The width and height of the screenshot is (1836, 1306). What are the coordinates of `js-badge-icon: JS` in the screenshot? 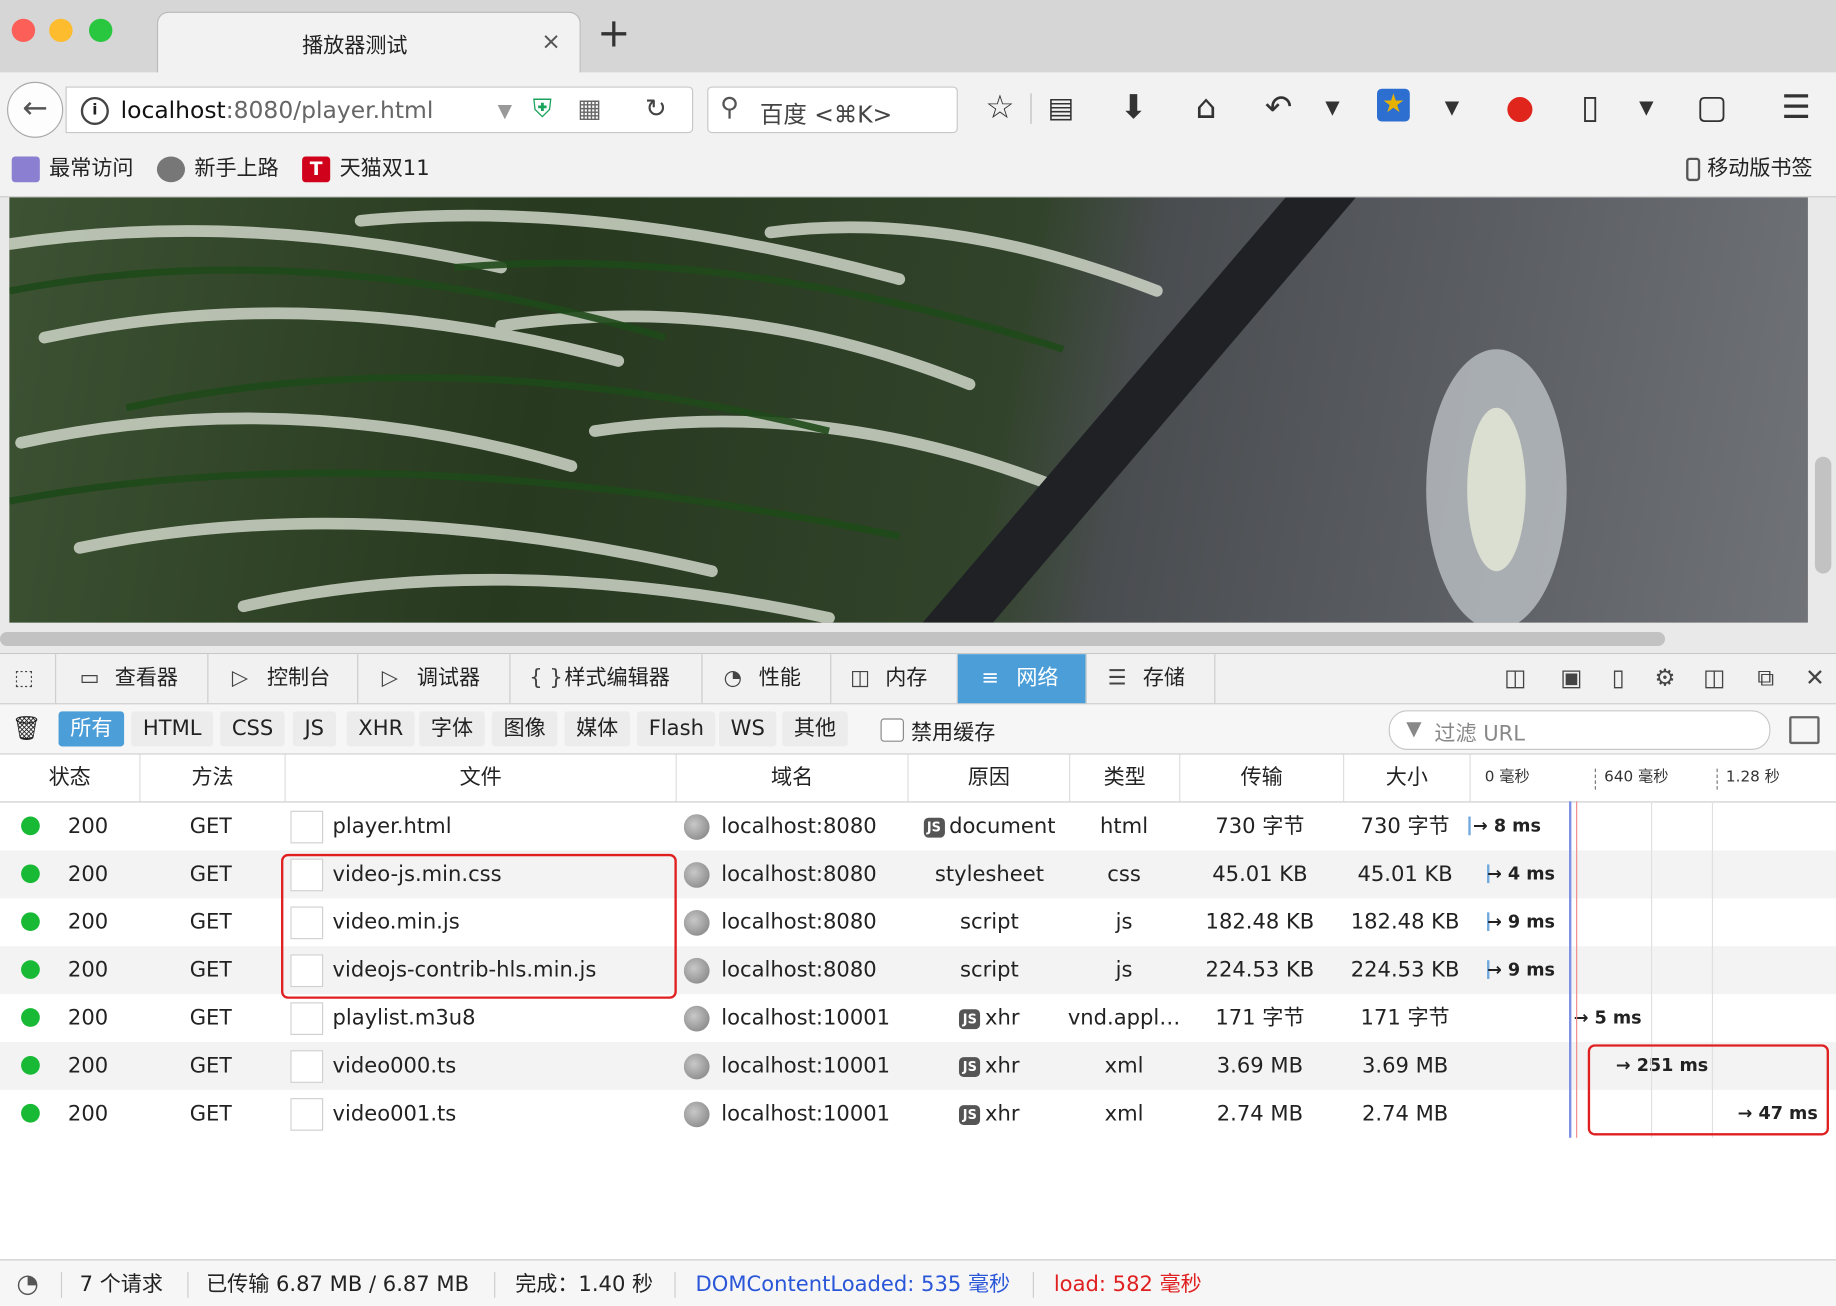 It's located at (970, 1114).